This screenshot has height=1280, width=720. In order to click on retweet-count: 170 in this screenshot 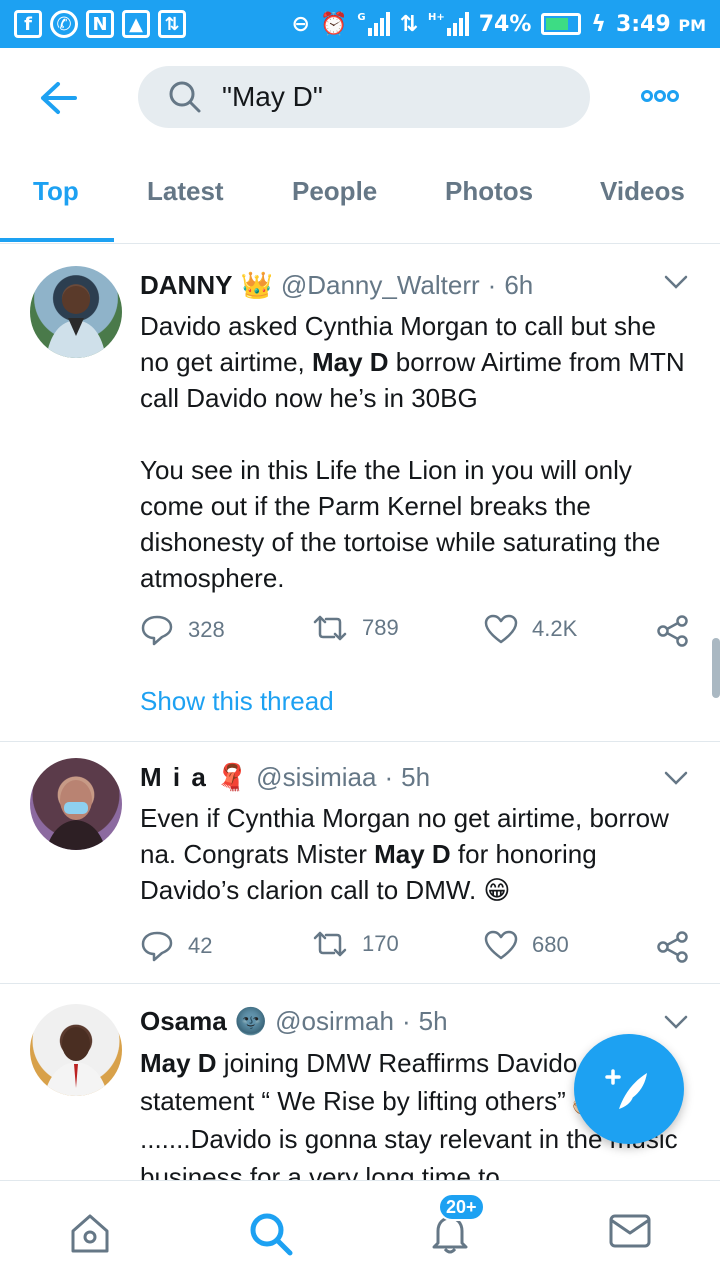, I will do `click(380, 943)`.